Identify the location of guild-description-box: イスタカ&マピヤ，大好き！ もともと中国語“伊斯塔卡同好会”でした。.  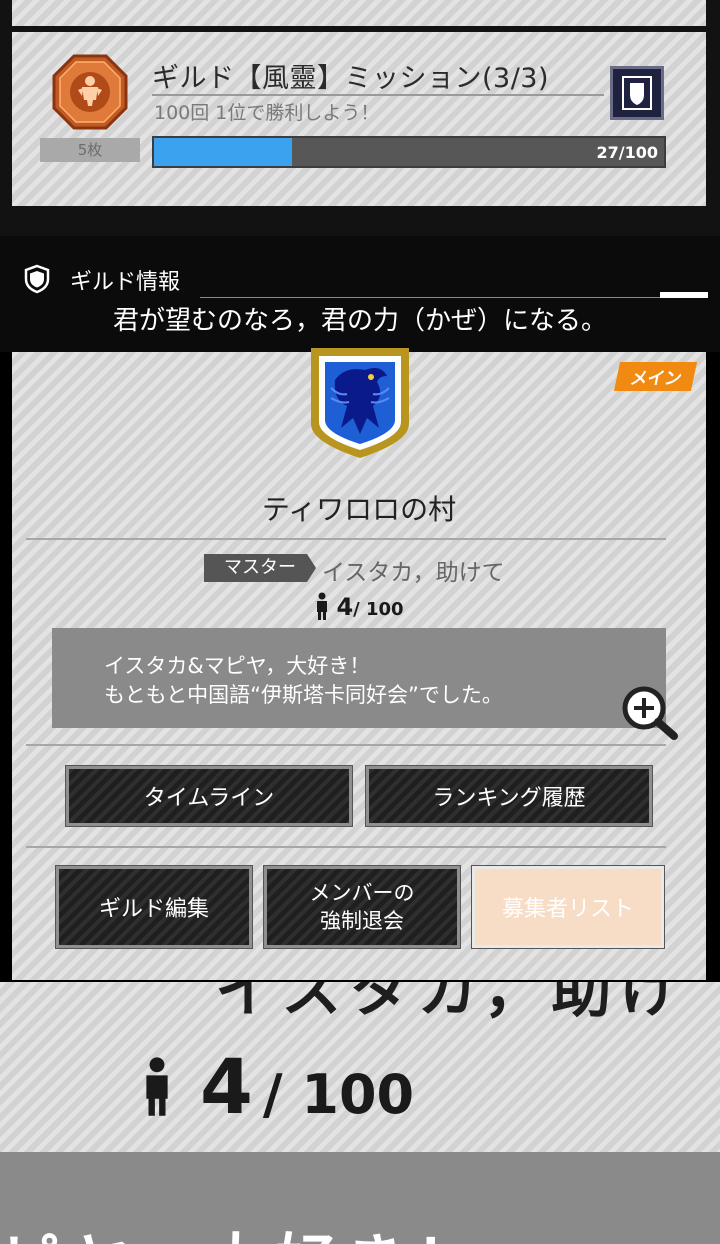
(359, 678).